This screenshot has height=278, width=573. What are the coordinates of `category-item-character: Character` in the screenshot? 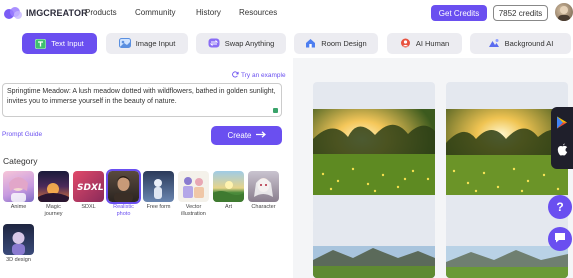 It's located at (263, 191).